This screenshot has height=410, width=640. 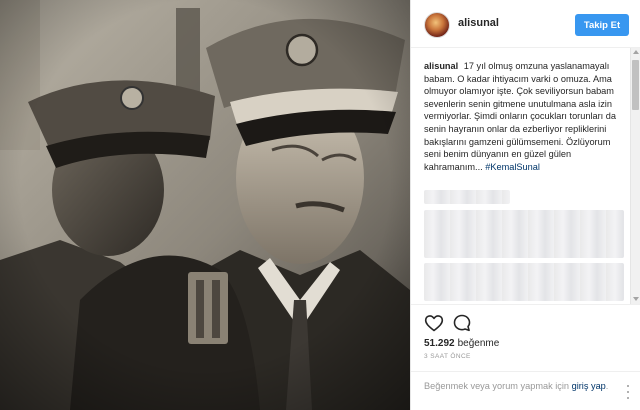 What do you see at coordinates (589, 386) in the screenshot?
I see `login-link: giriş yap` at bounding box center [589, 386].